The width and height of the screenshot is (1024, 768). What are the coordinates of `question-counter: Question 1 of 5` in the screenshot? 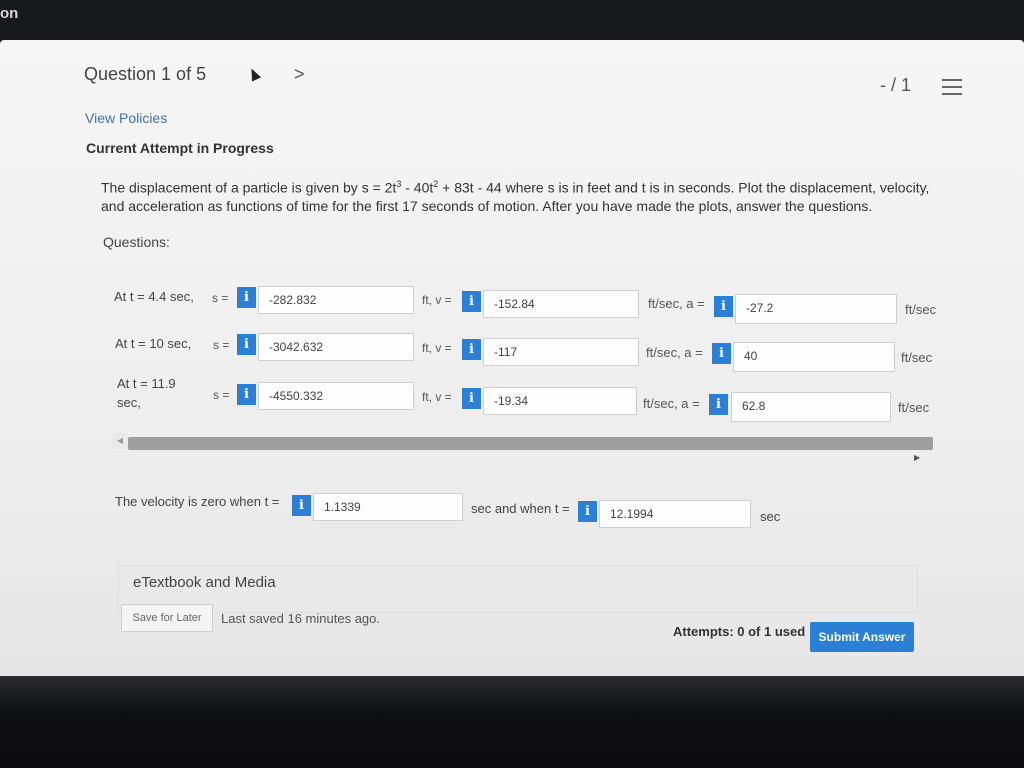 It's located at (145, 74).